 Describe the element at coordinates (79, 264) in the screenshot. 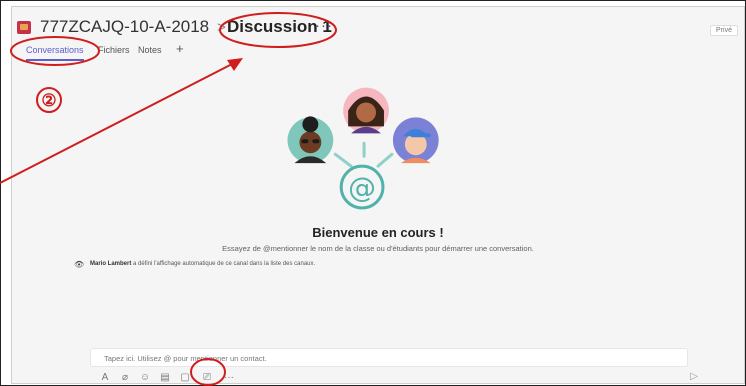

I see `eye-icon: 👁` at that location.